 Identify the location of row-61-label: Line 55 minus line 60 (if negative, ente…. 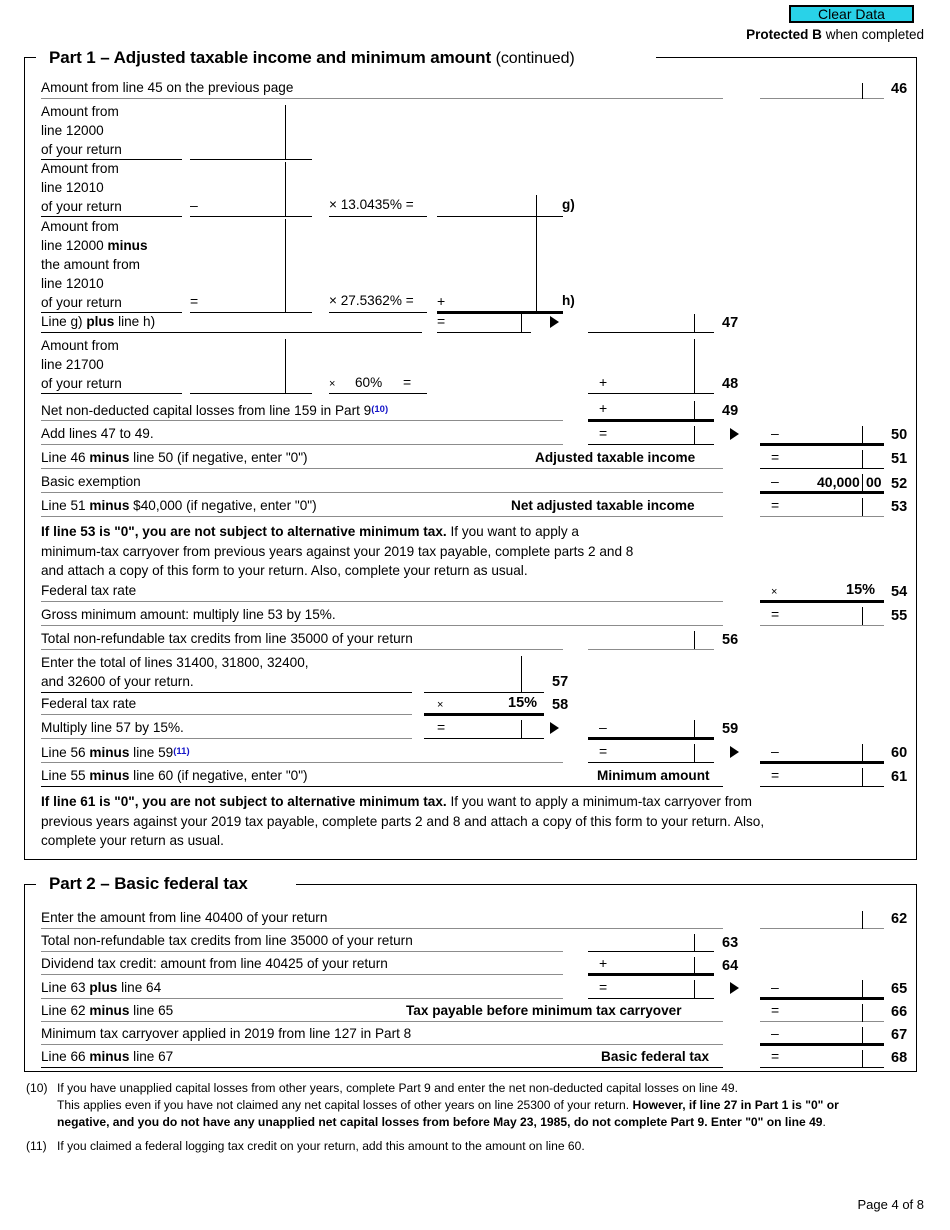
(174, 776).